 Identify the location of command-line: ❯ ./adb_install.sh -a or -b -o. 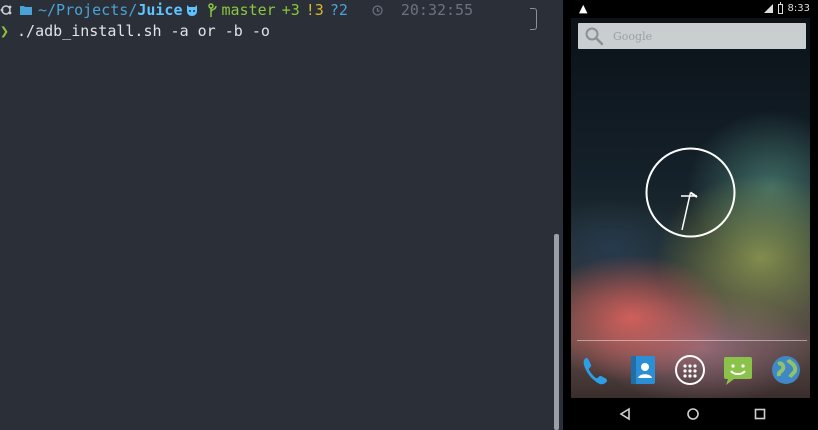
(135, 31).